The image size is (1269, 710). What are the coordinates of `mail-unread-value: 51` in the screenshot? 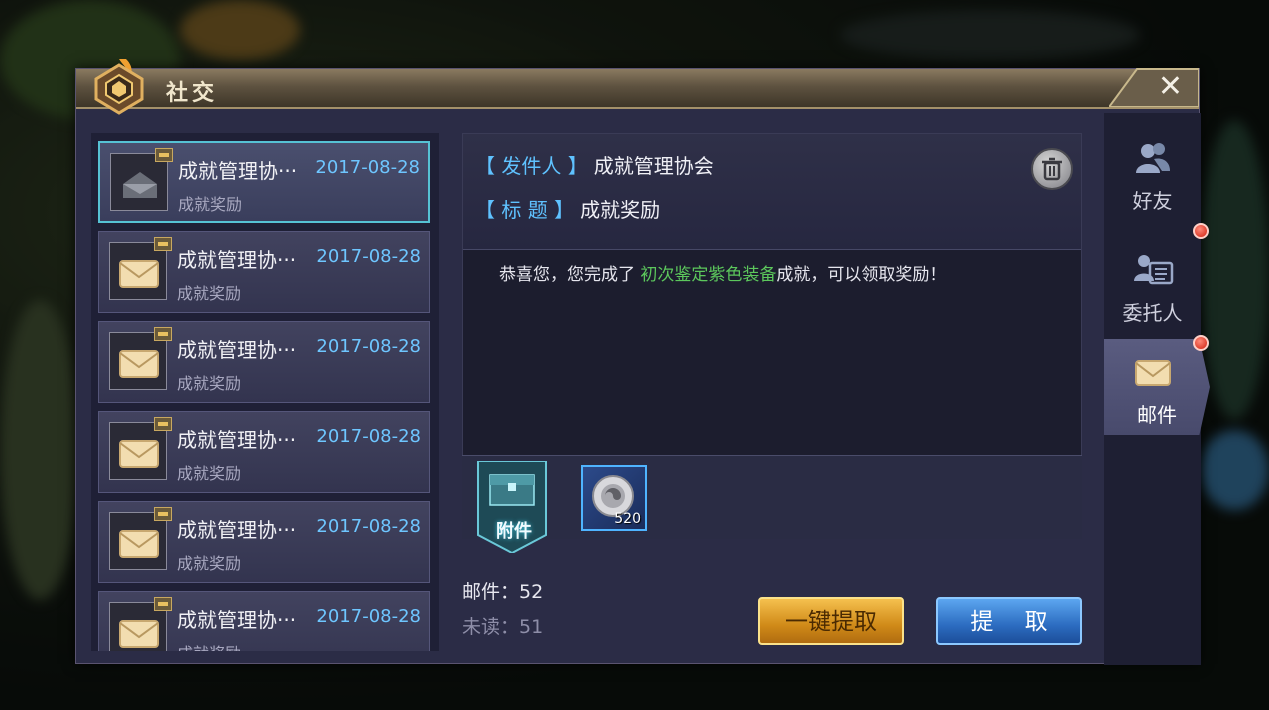 It's located at (531, 627).